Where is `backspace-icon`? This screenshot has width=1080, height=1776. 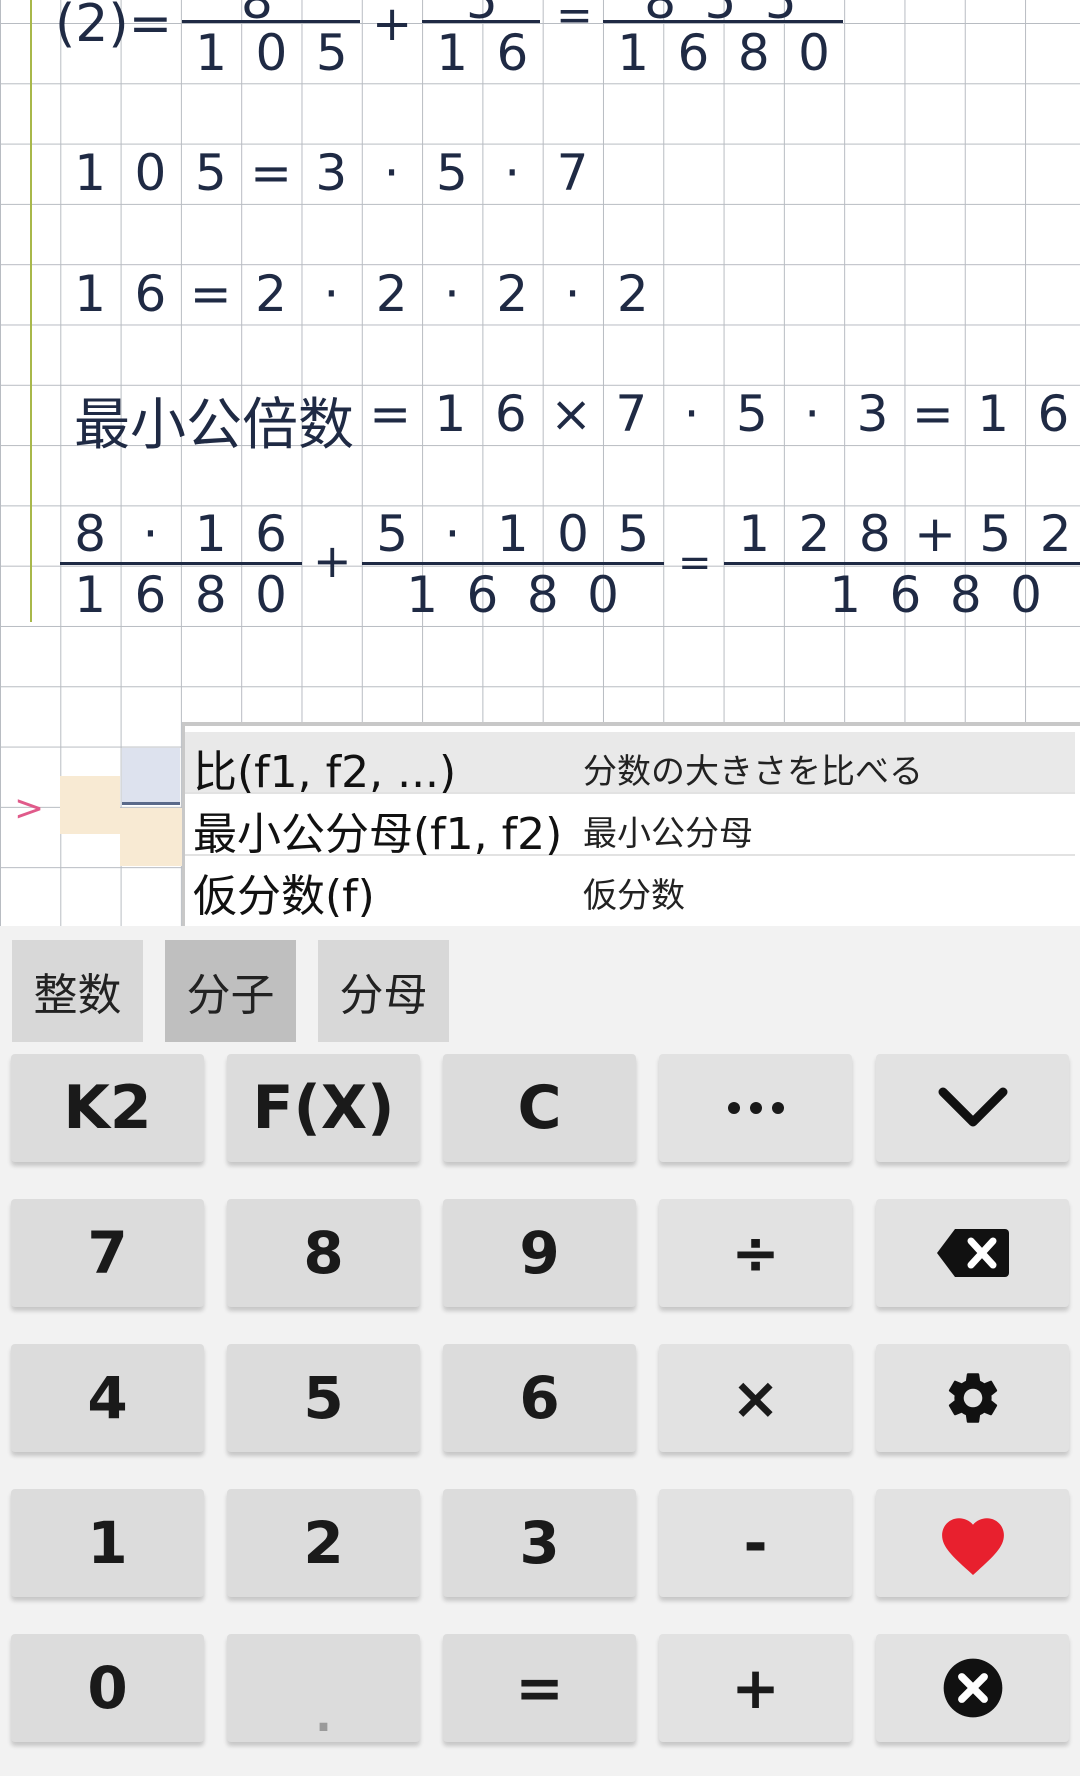 backspace-icon is located at coordinates (972, 1253).